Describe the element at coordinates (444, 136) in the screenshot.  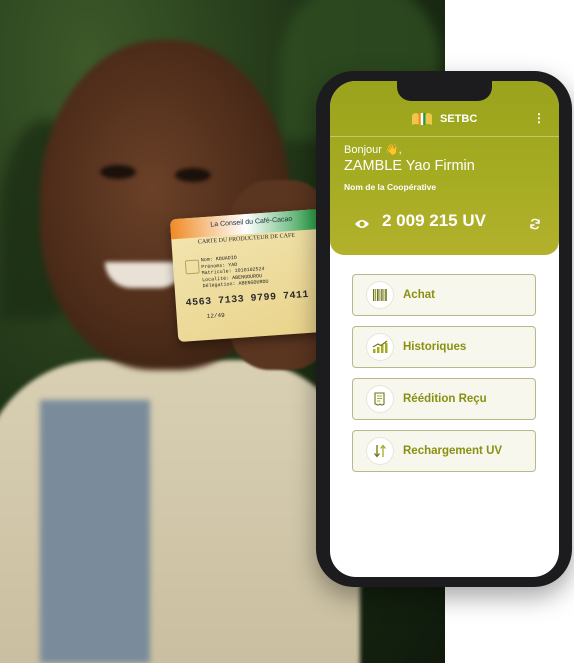
I see `header-divider` at that location.